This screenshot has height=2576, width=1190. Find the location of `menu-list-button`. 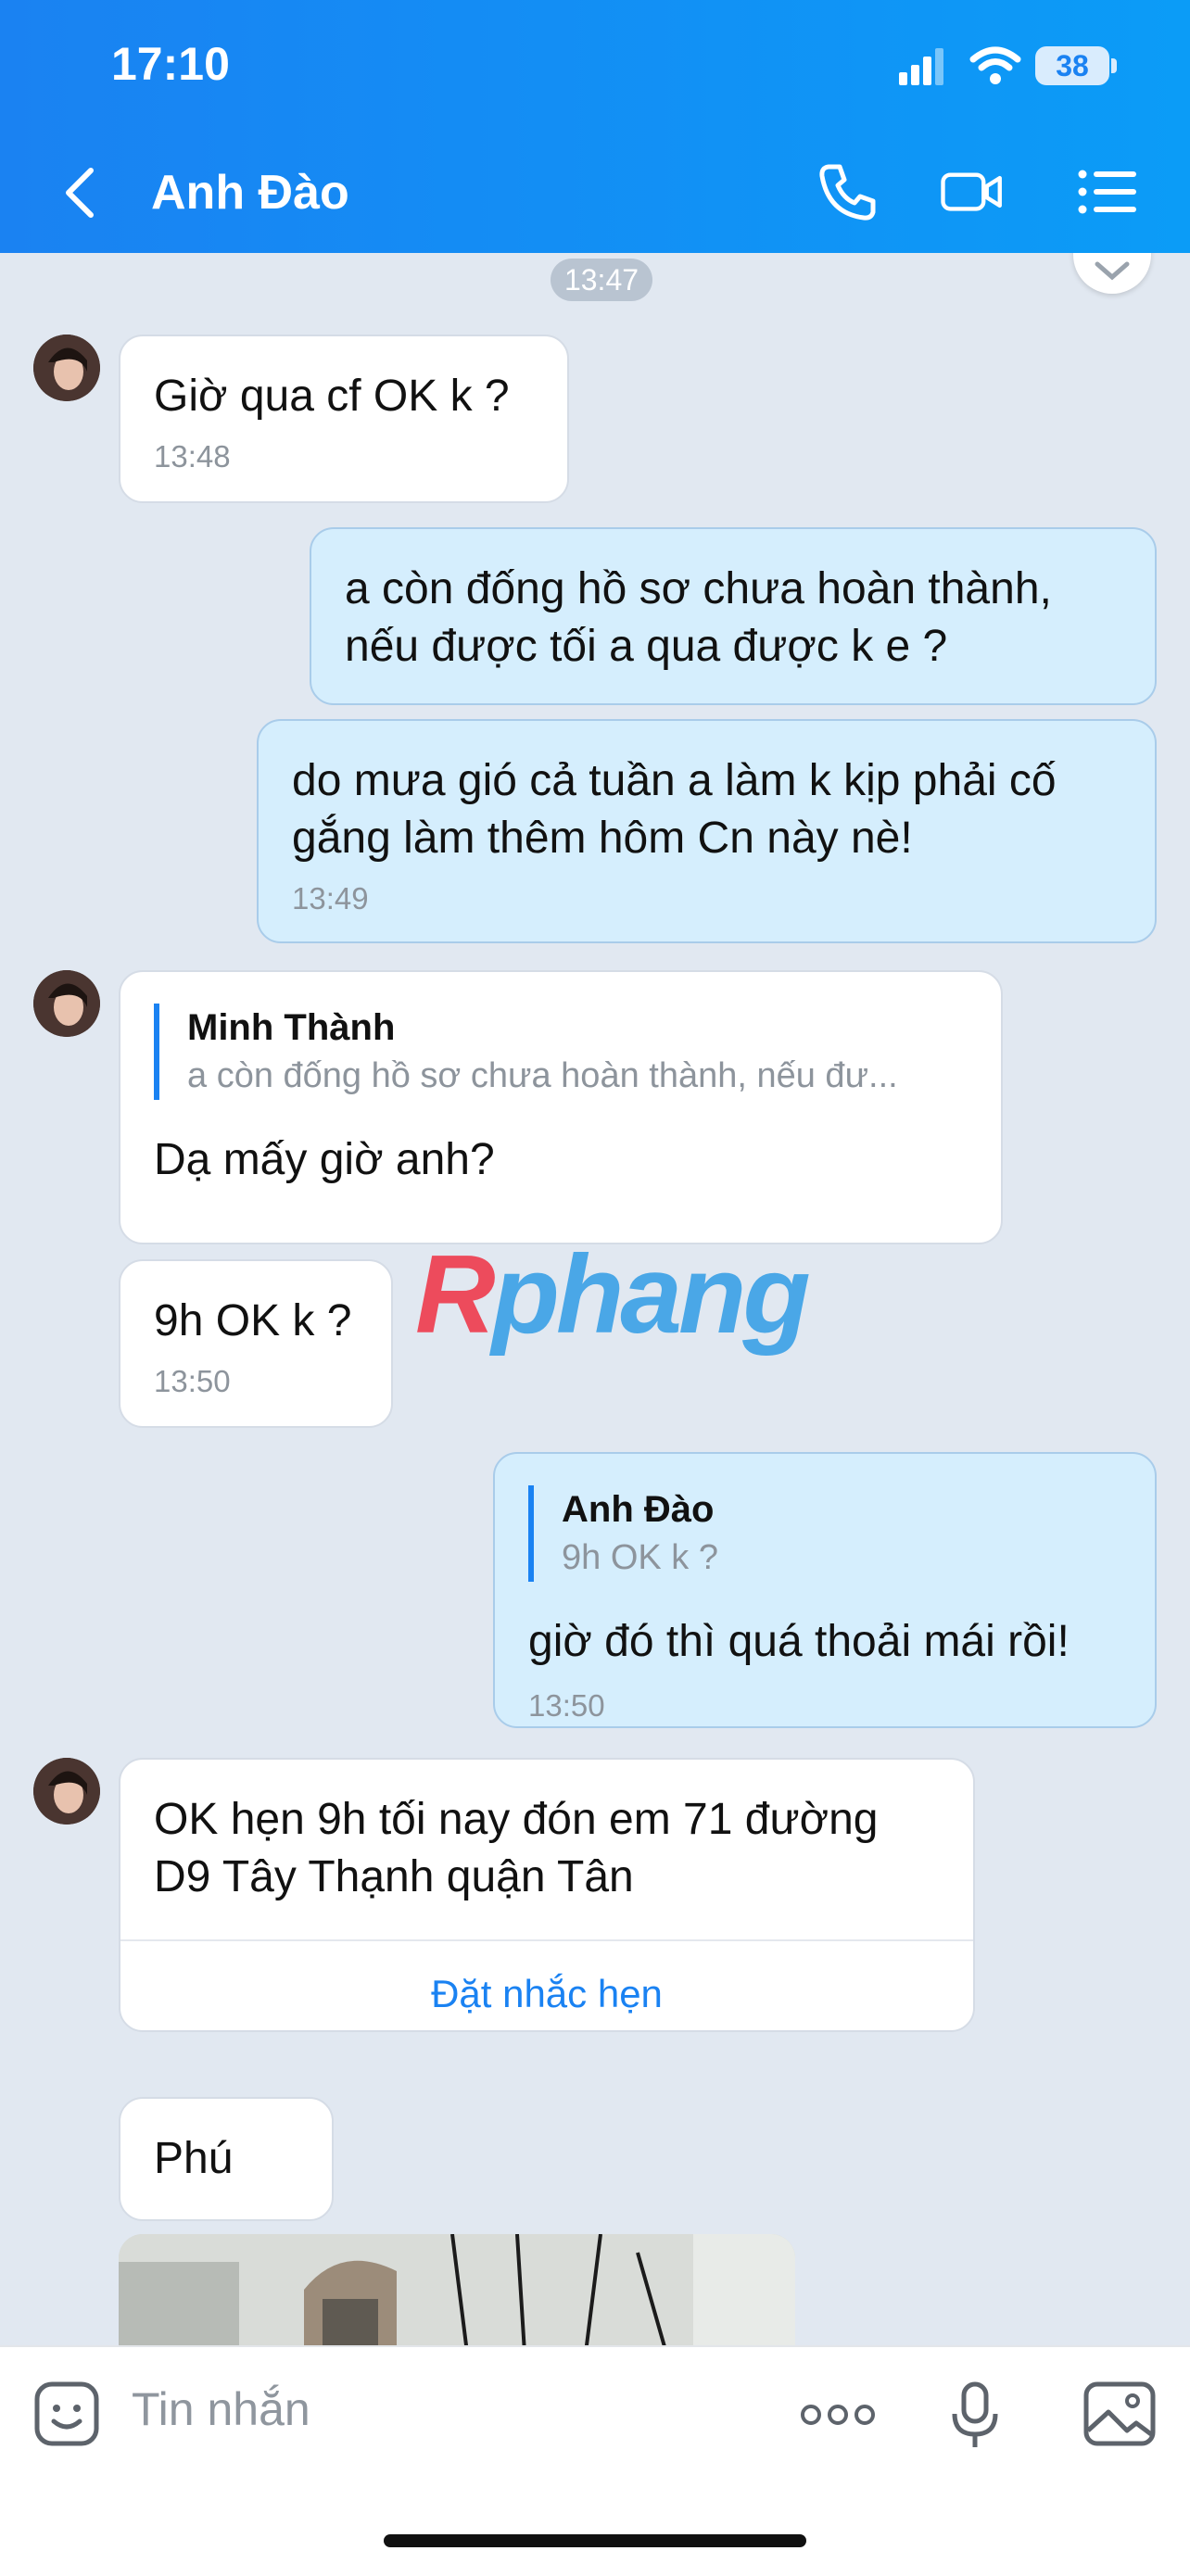

menu-list-button is located at coordinates (1107, 192).